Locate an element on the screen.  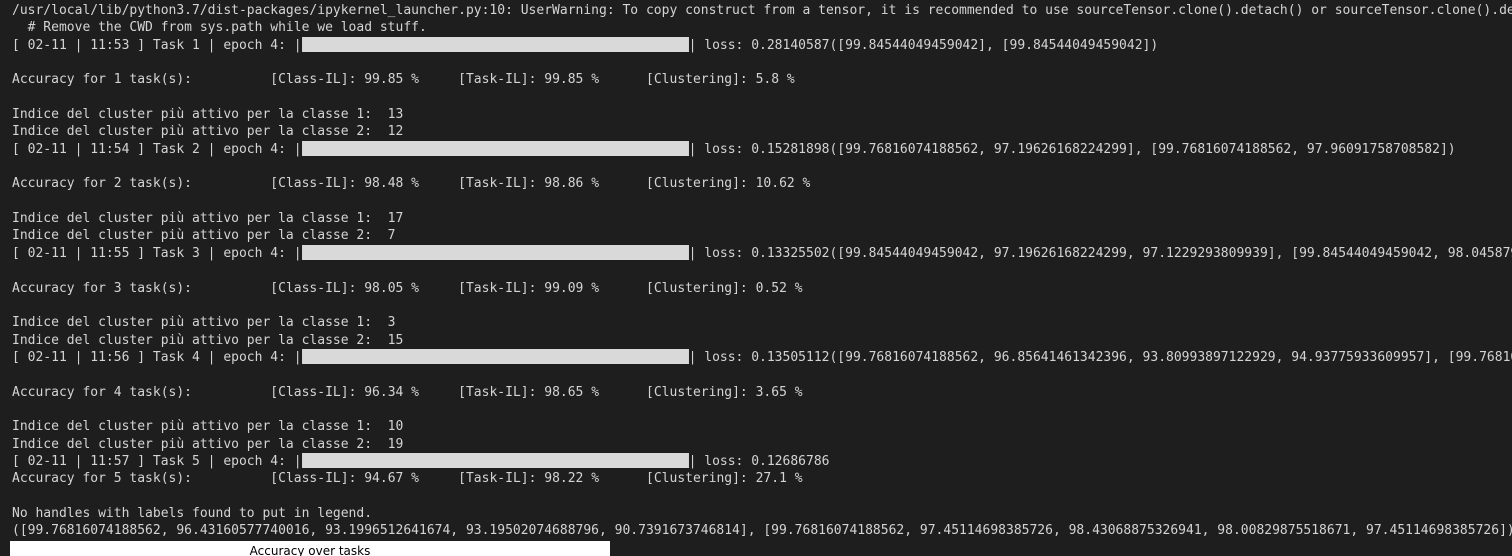
class-il-value: [Class-IL]: 98.05 % is located at coordinates (345, 288).